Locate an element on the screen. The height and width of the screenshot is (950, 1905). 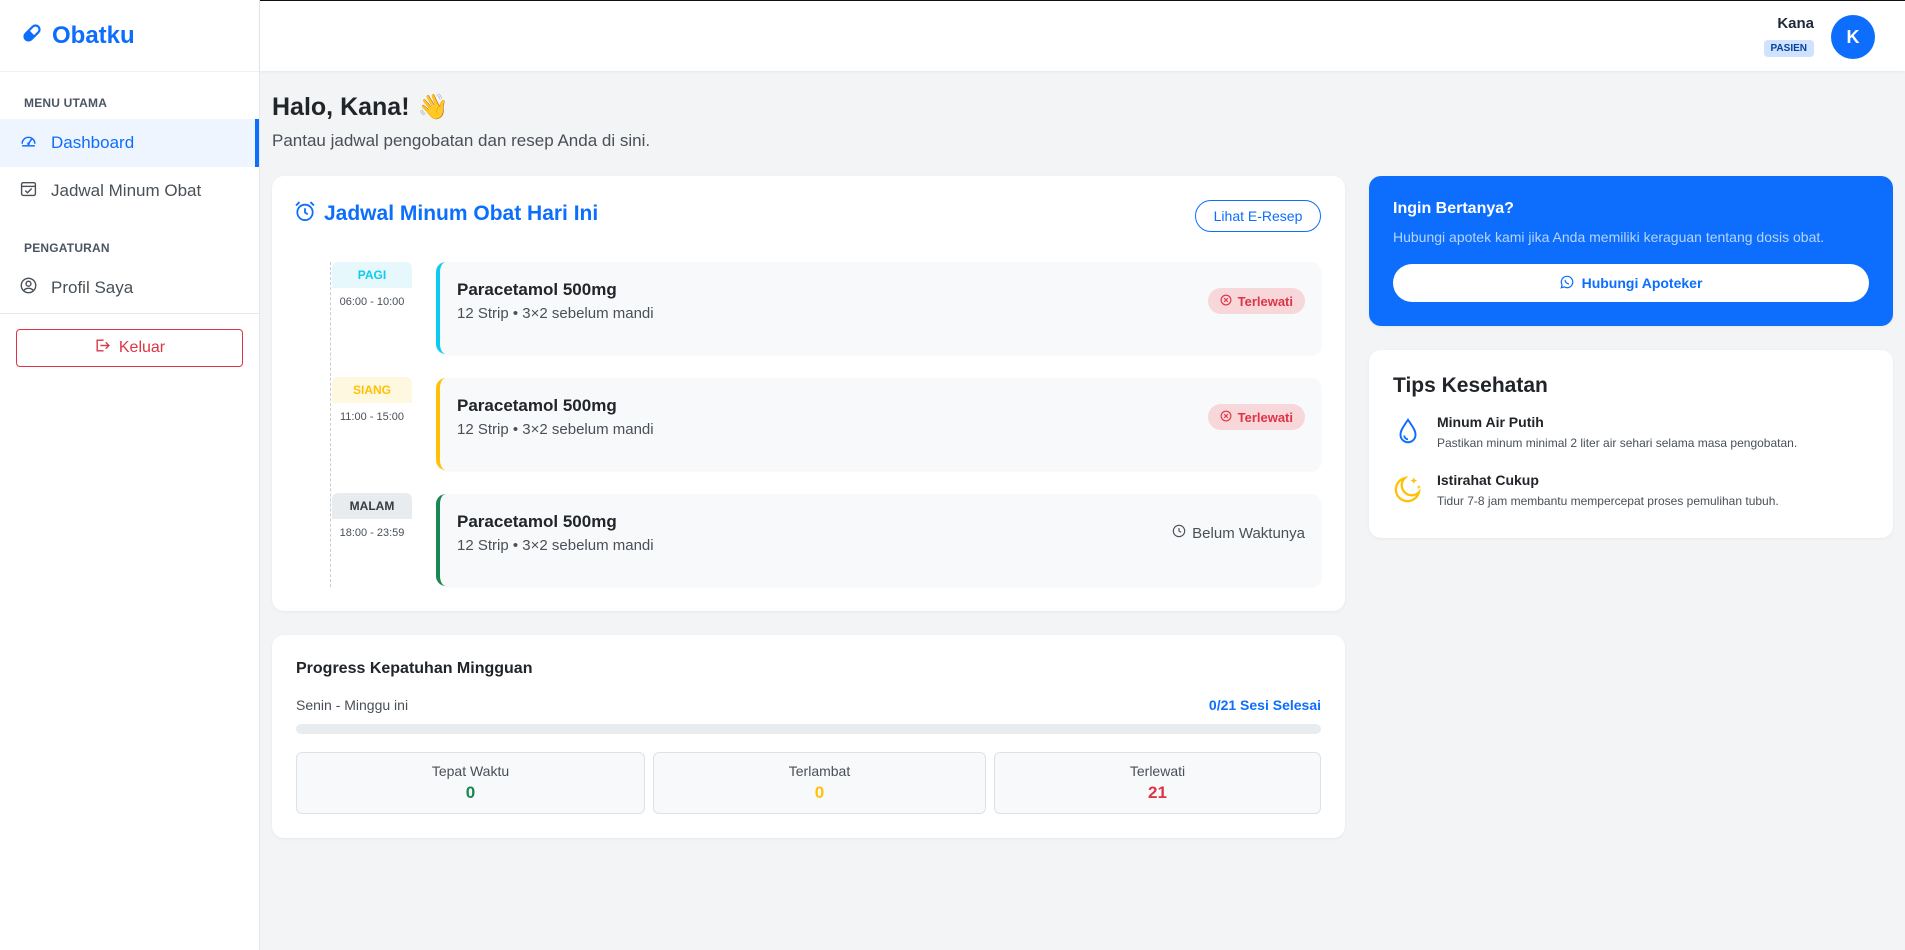
slot-badge: MALAM is located at coordinates (372, 506).